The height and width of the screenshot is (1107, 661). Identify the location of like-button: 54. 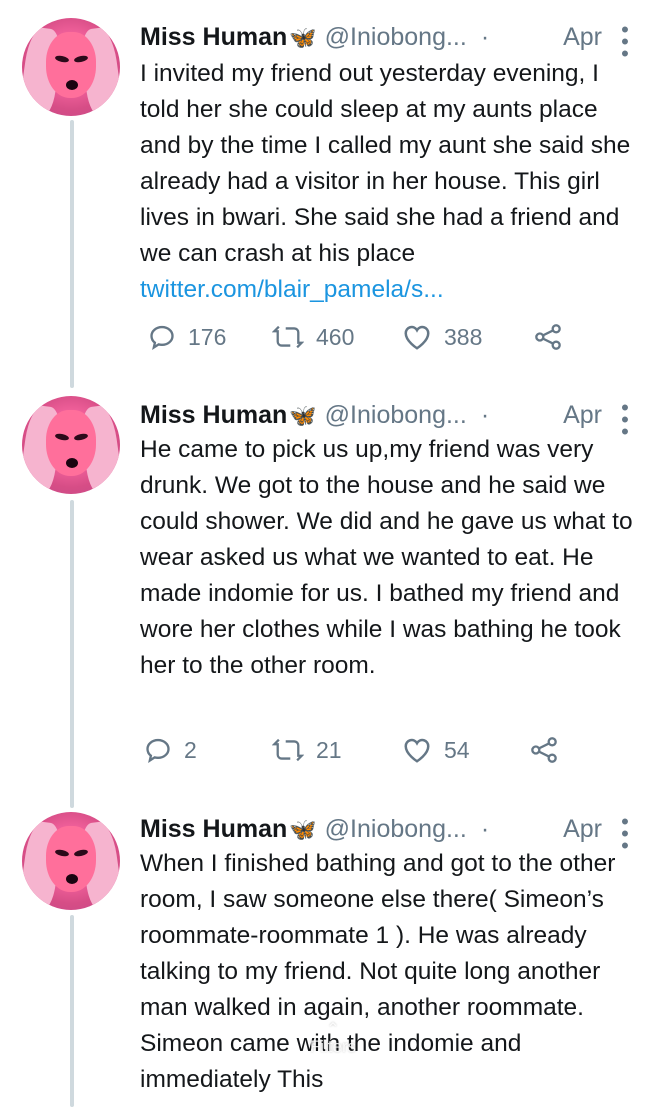
(436, 750).